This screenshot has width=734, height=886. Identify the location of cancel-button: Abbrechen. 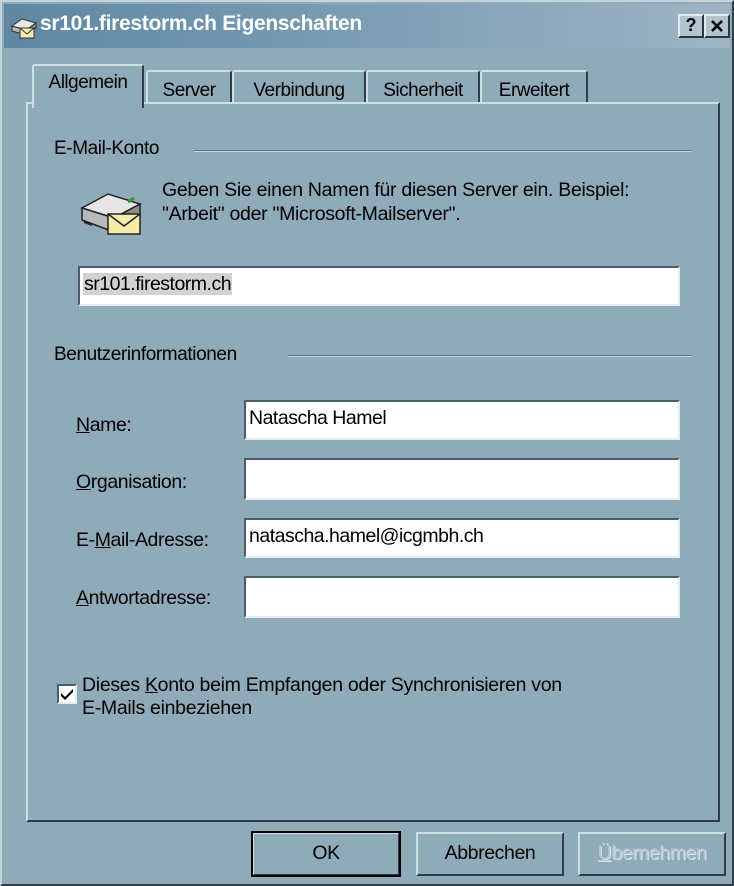
(490, 854).